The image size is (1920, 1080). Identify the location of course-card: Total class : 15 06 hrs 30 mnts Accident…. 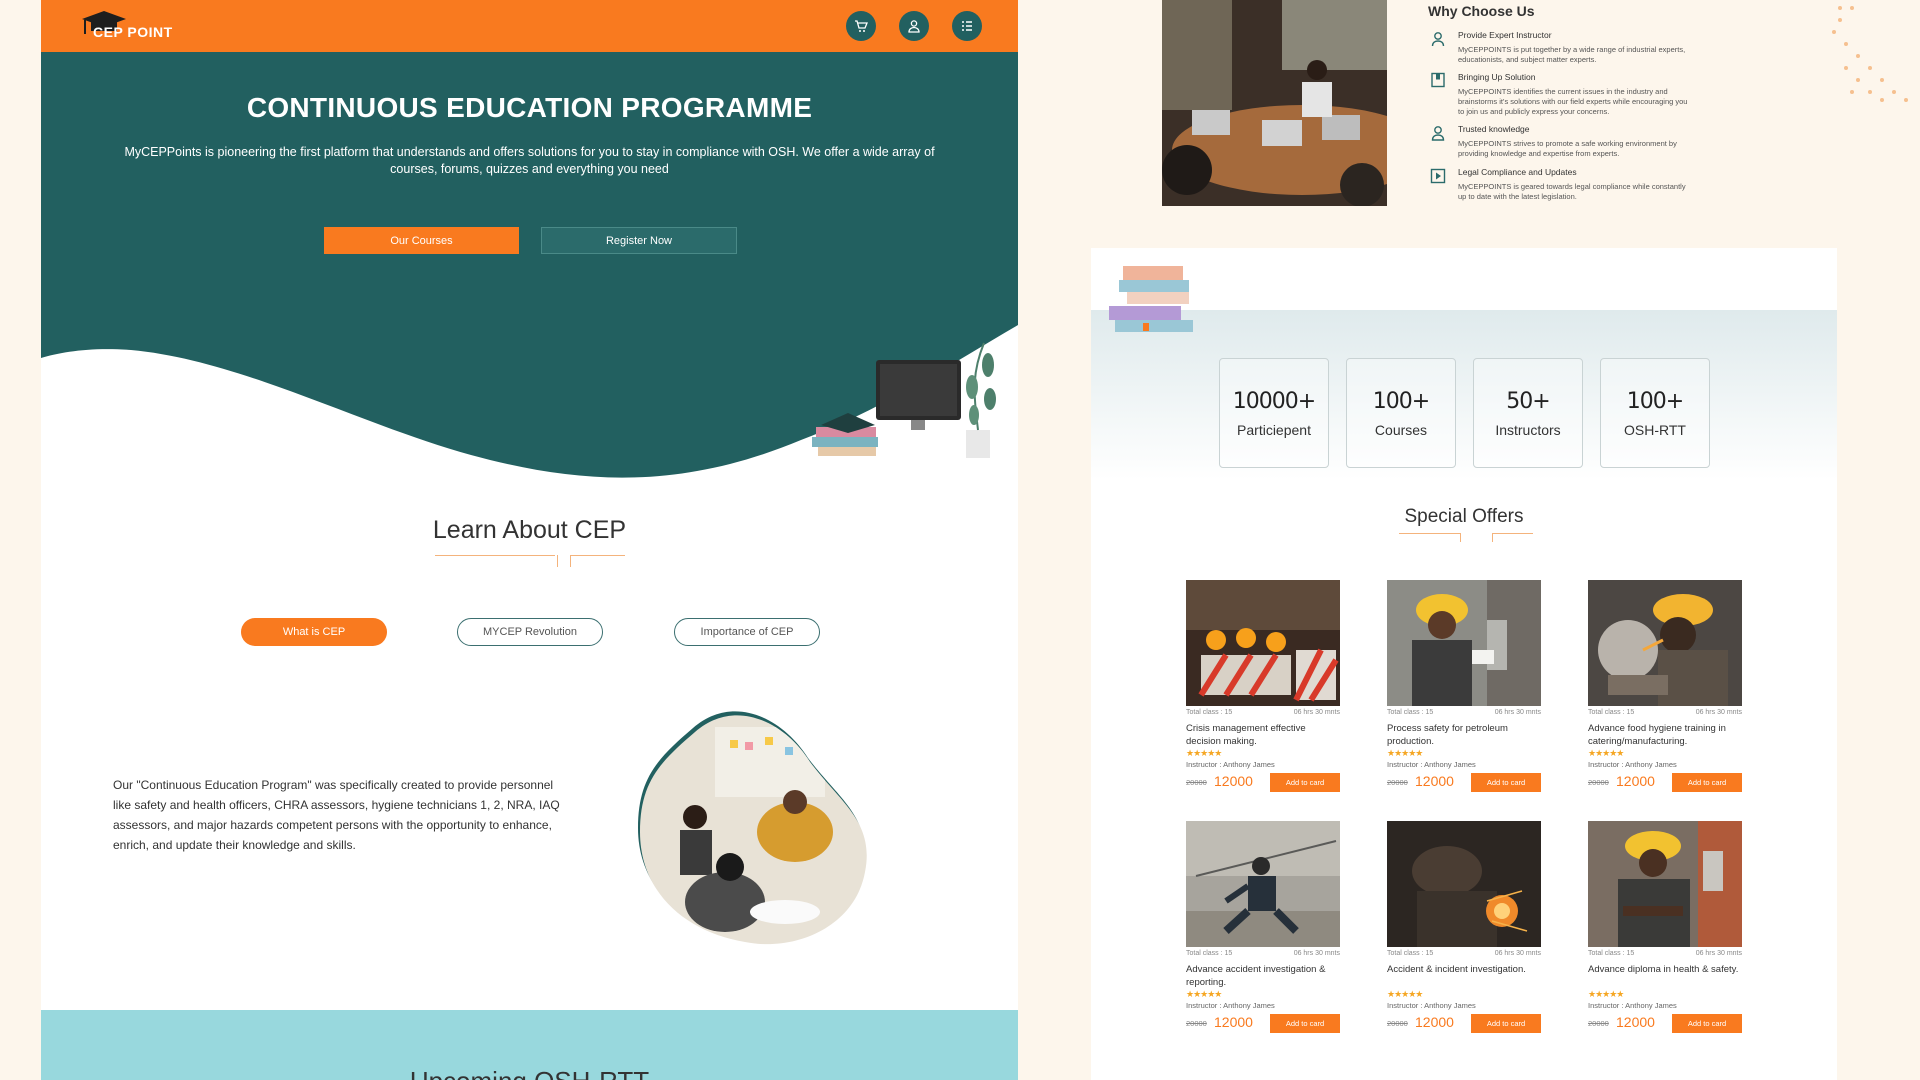
(1464, 941).